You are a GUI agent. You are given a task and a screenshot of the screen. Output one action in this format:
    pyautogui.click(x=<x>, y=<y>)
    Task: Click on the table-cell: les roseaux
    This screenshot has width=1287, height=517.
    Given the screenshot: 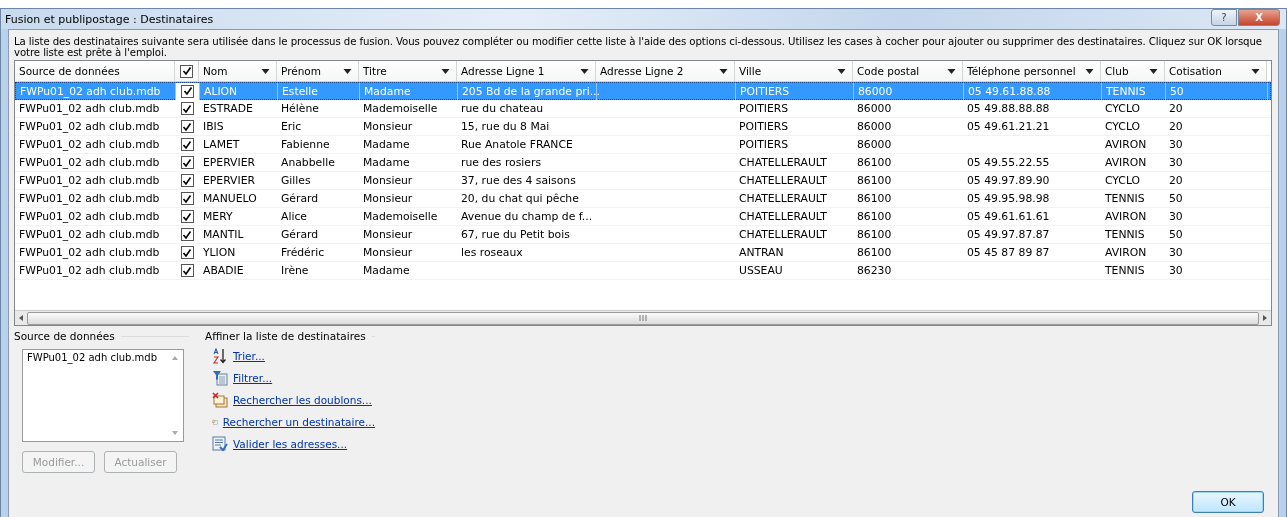 What is the action you would take?
    pyautogui.click(x=492, y=252)
    